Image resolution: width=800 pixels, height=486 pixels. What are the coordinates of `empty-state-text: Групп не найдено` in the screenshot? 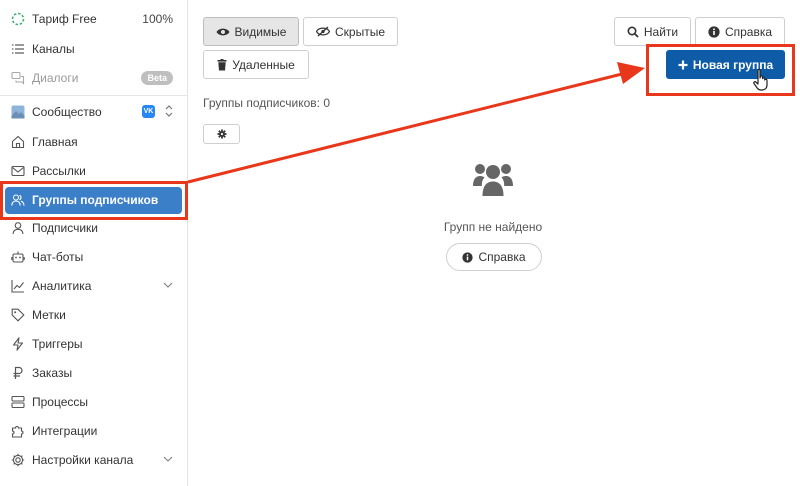 It's located at (493, 227).